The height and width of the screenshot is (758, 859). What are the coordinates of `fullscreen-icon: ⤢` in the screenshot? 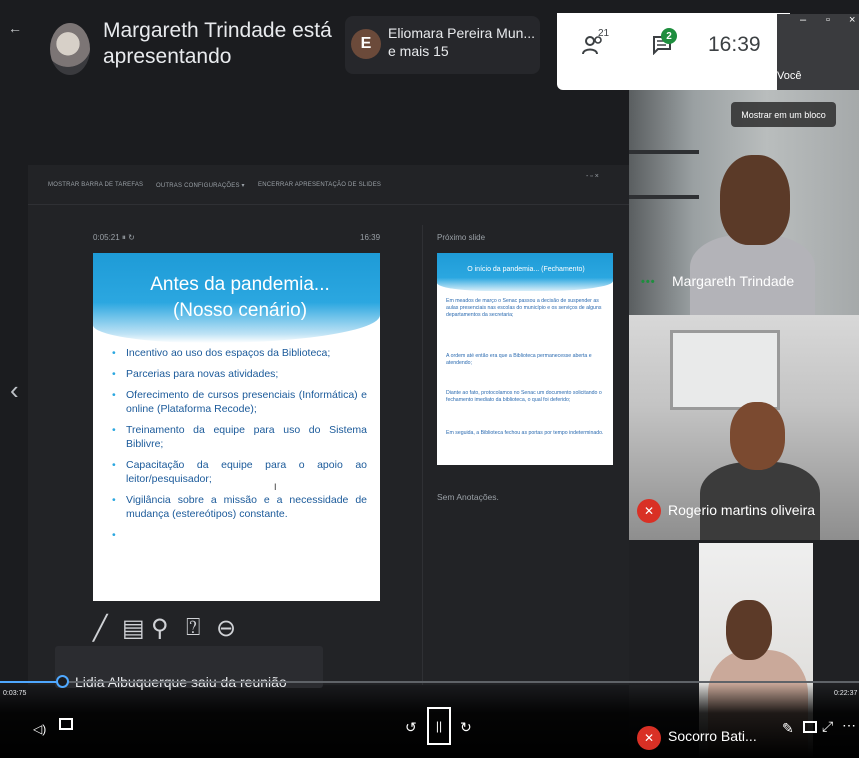 It's located at (827, 726).